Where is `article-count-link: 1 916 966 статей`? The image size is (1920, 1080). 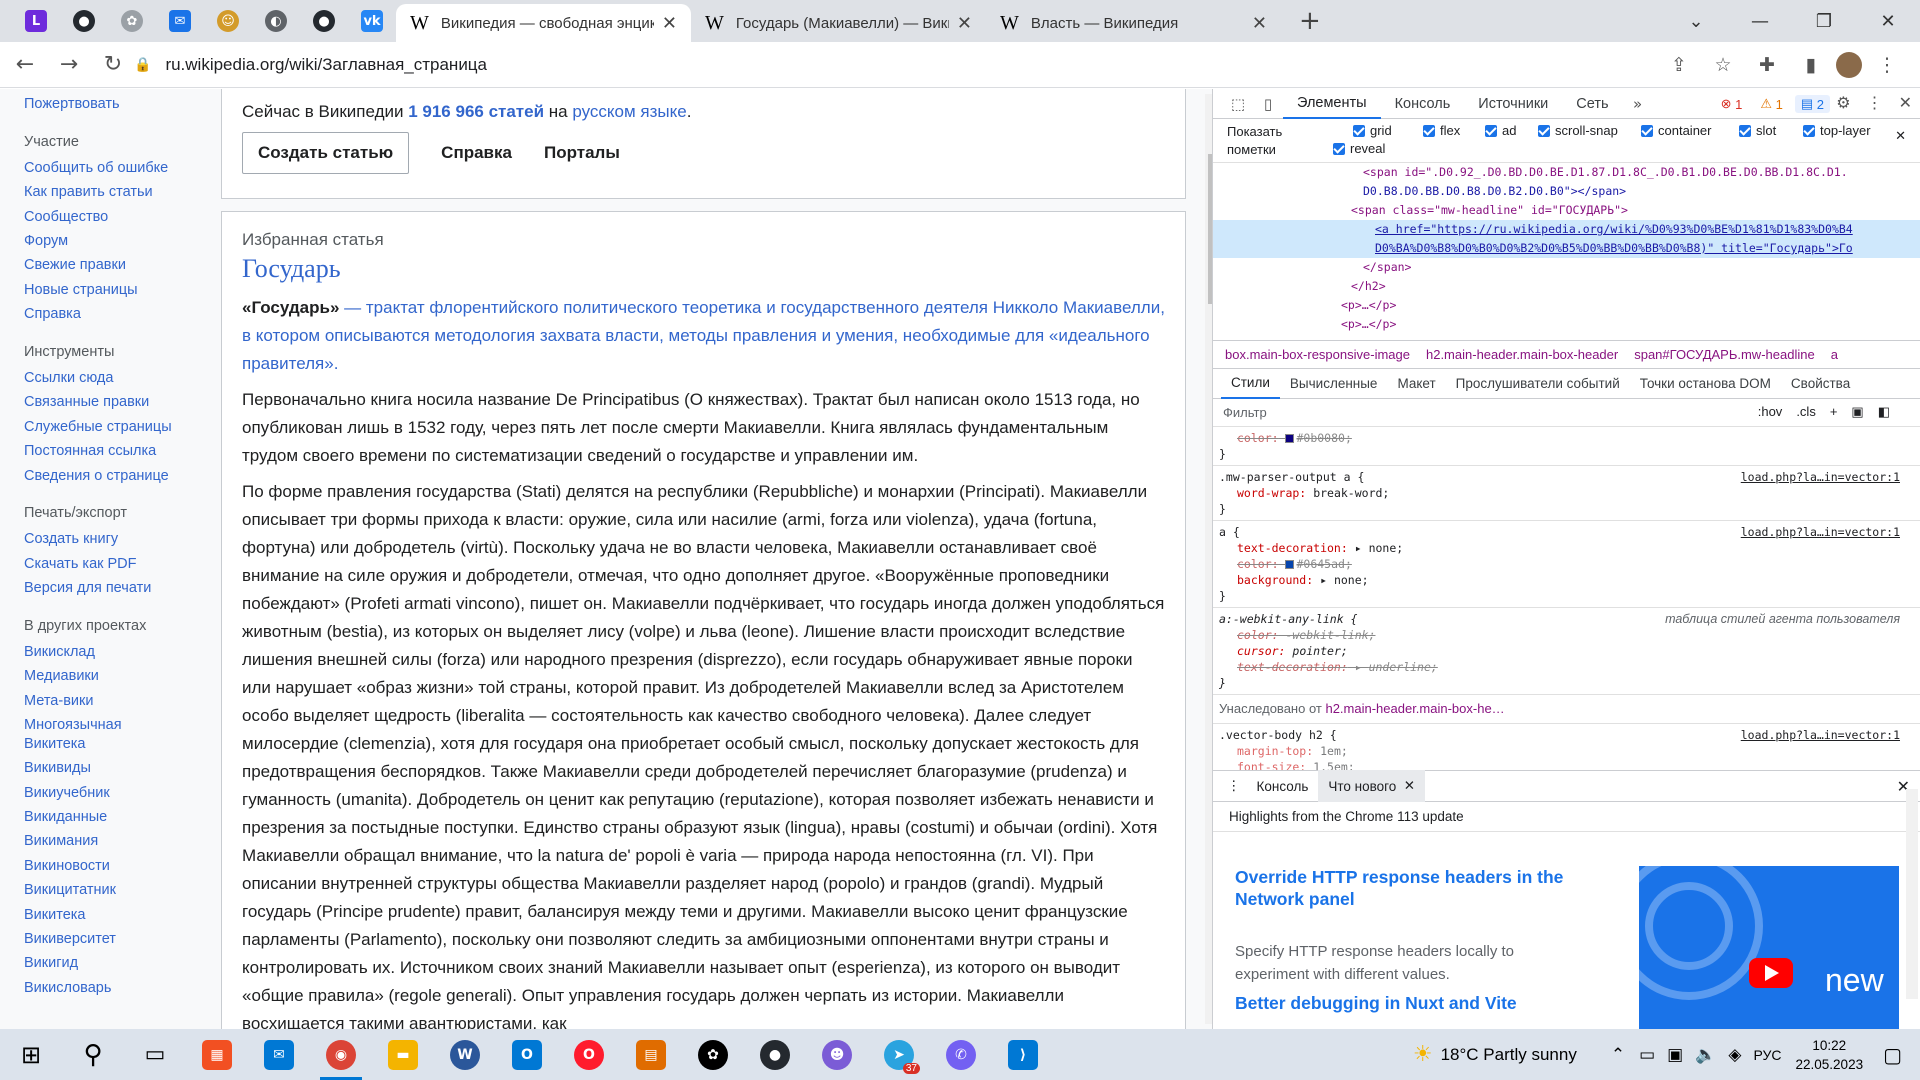 article-count-link: 1 916 966 статей is located at coordinates (476, 111).